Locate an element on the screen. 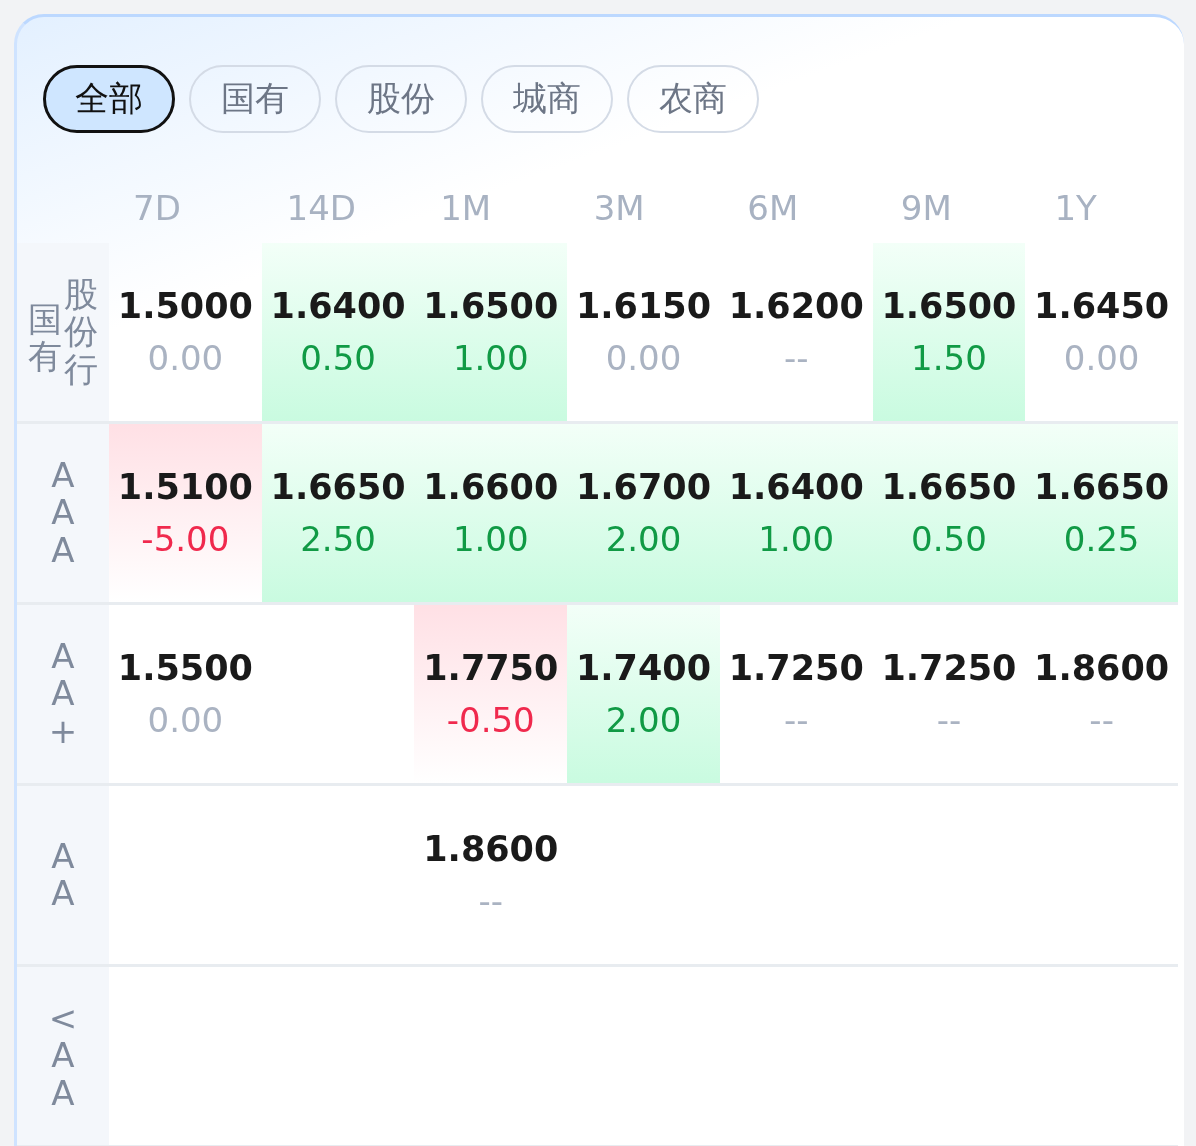 Image resolution: width=1196 pixels, height=1146 pixels. rate-change: 0.25 is located at coordinates (1101, 539).